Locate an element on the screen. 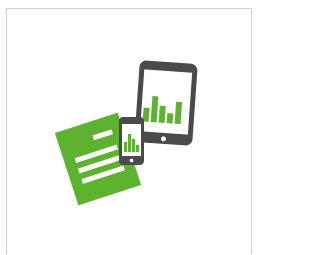 The width and height of the screenshot is (320, 255). smartphone-icon is located at coordinates (131, 141).